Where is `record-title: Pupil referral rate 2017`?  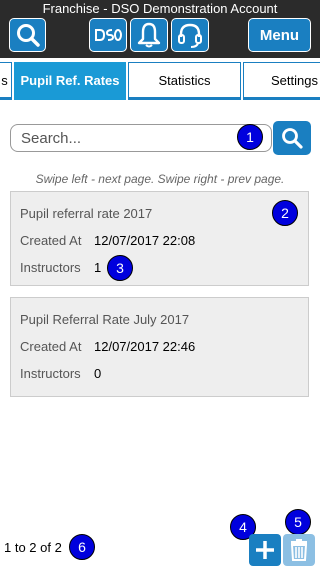
record-title: Pupil referral rate 2017 is located at coordinates (86, 213).